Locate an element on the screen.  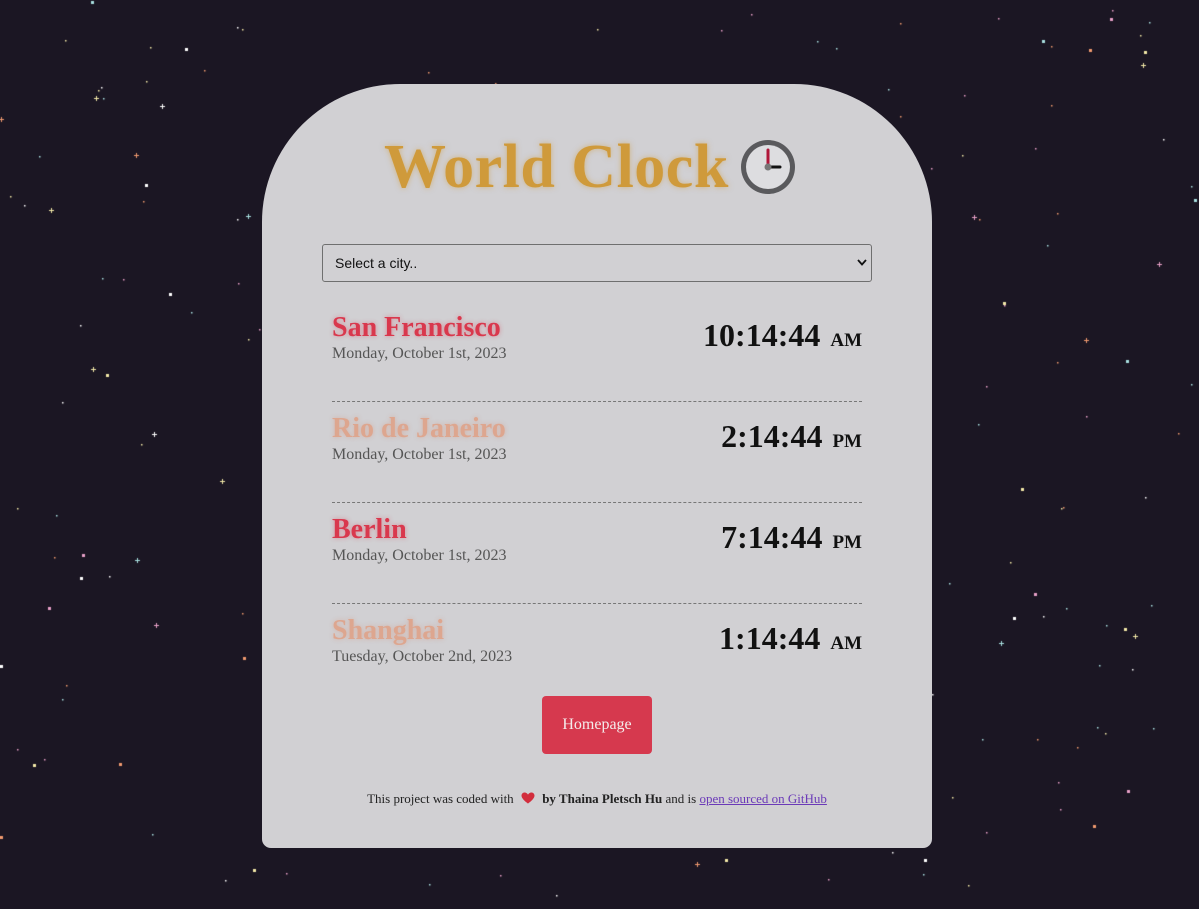
header: World Clock is located at coordinates (597, 164).